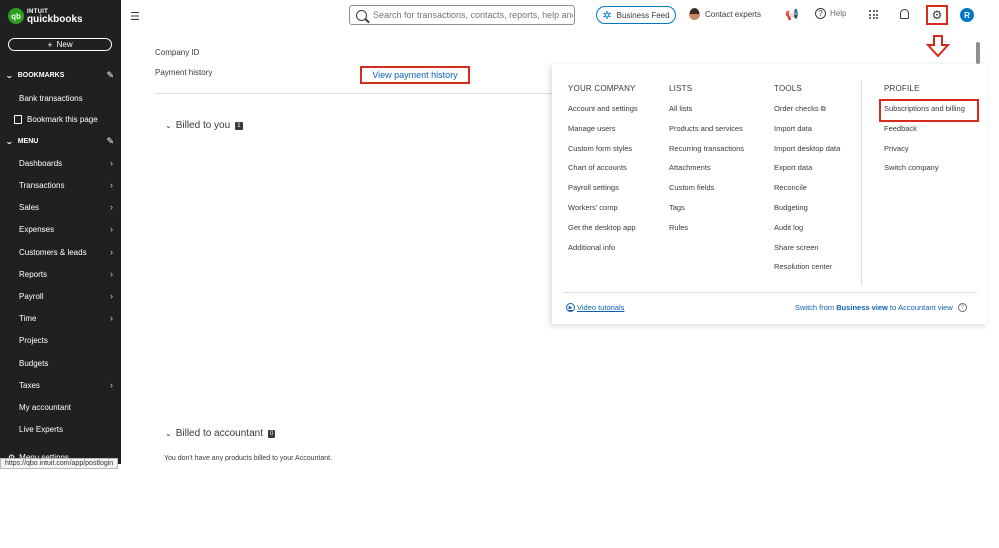 This screenshot has width=999, height=548. What do you see at coordinates (807, 131) in the screenshot?
I see `menu-item-import-data: Import data` at bounding box center [807, 131].